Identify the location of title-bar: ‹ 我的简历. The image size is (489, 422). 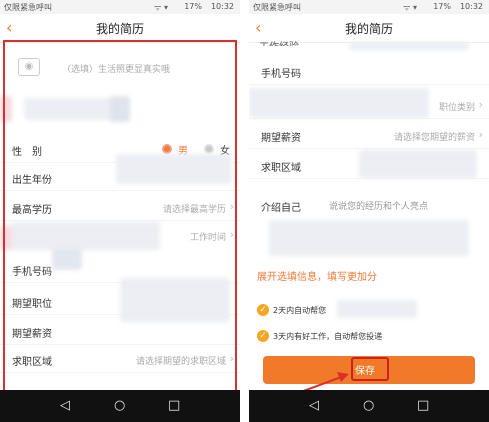
(120, 28).